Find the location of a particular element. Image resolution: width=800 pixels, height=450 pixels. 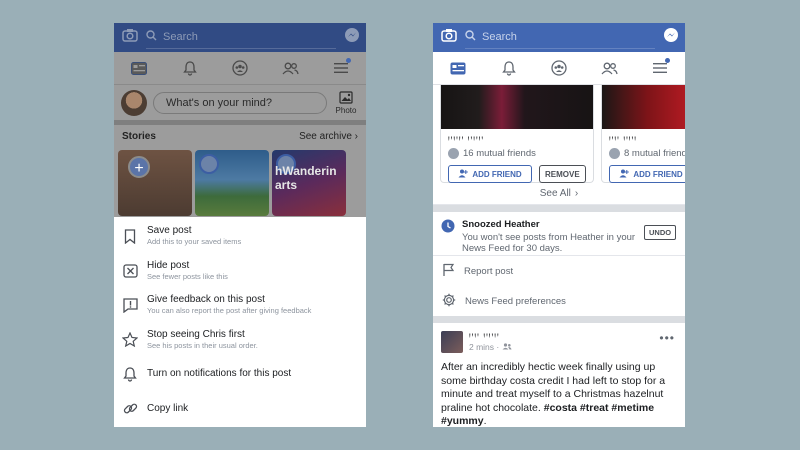

post-author-name: ꞋꞌꞋꞌ ꞋꞌꞋꞌꞋꞌ is located at coordinates (490, 337).